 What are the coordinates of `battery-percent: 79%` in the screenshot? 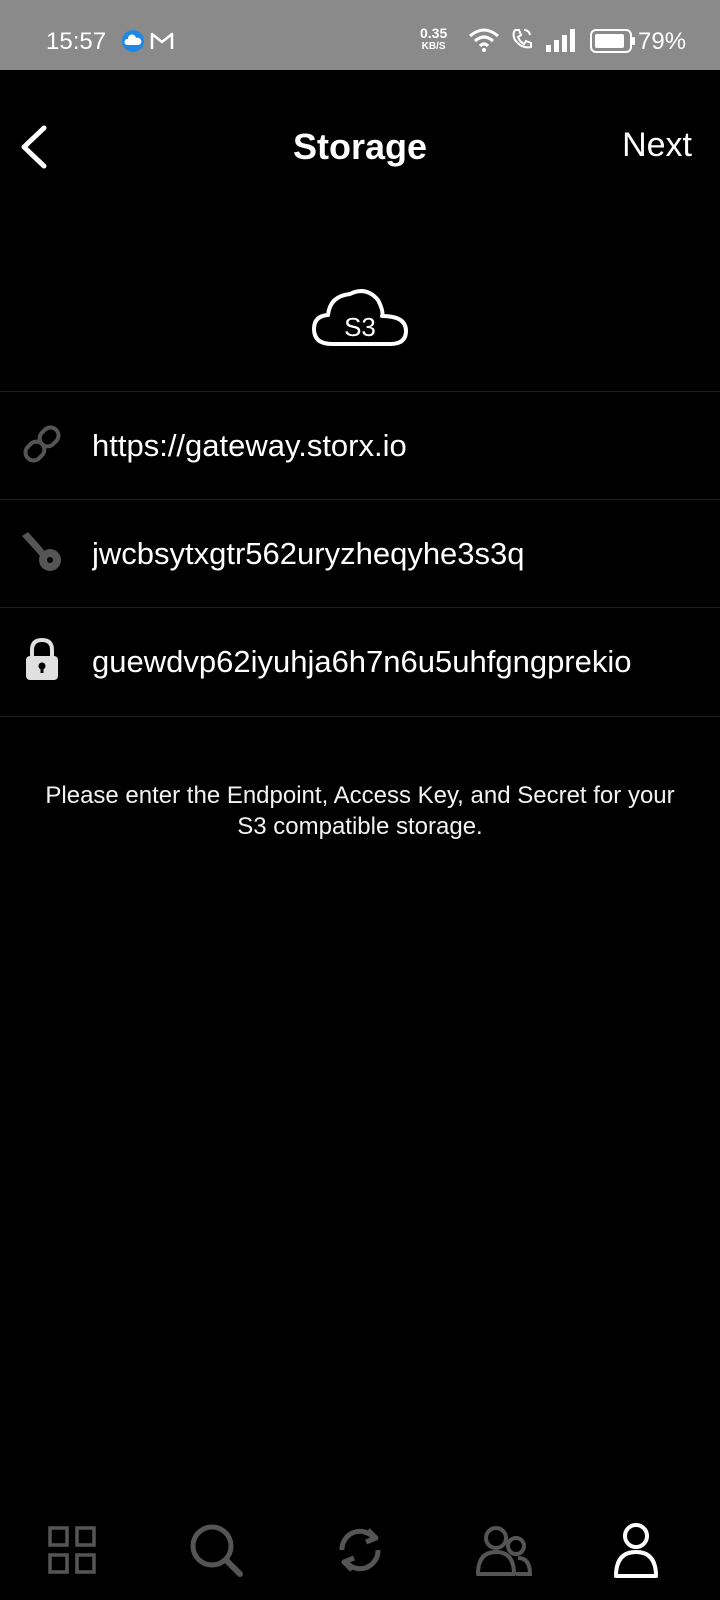 It's located at (662, 41).